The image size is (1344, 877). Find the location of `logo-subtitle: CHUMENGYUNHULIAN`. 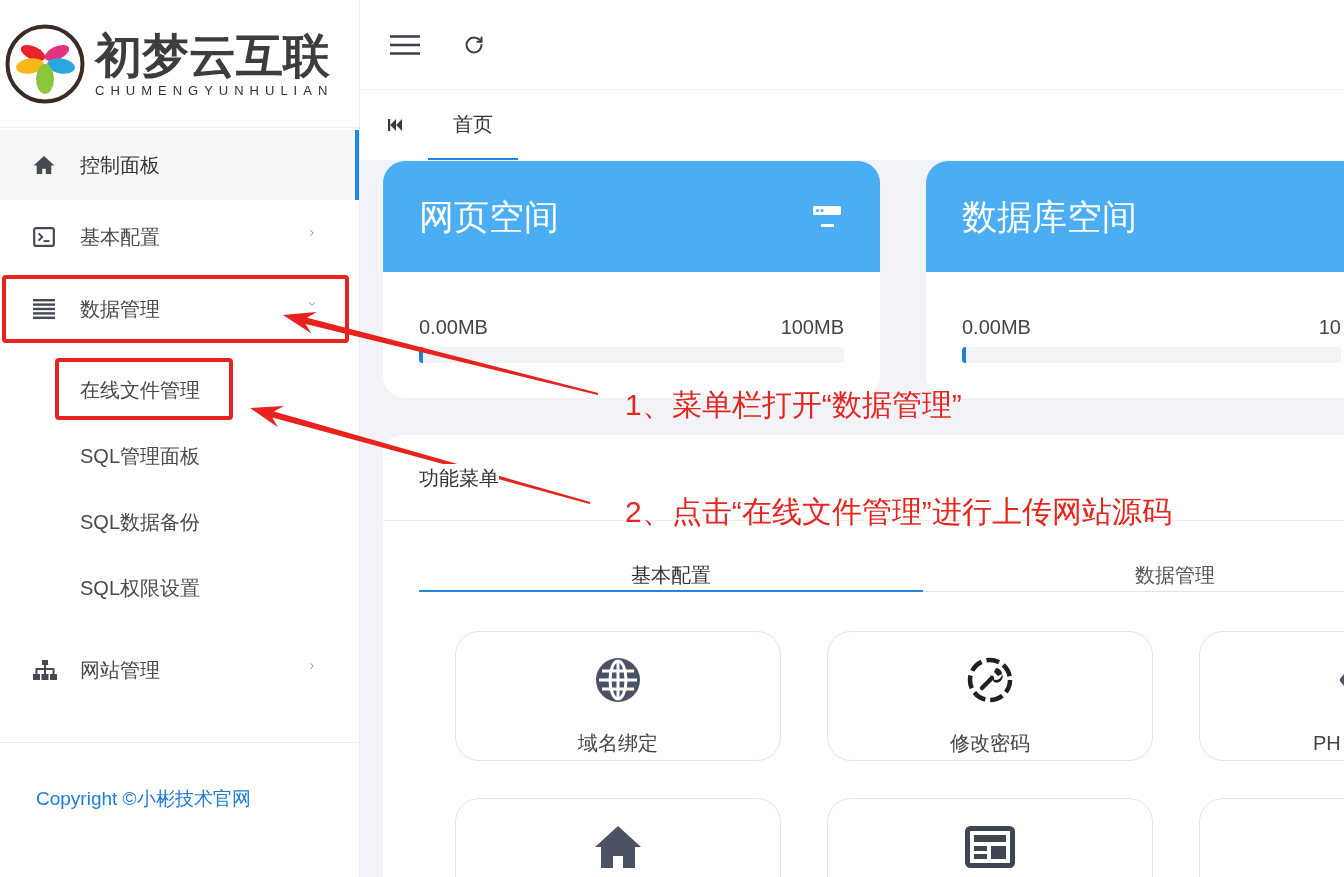

logo-subtitle: CHUMENGYUNHULIAN is located at coordinates (214, 90).